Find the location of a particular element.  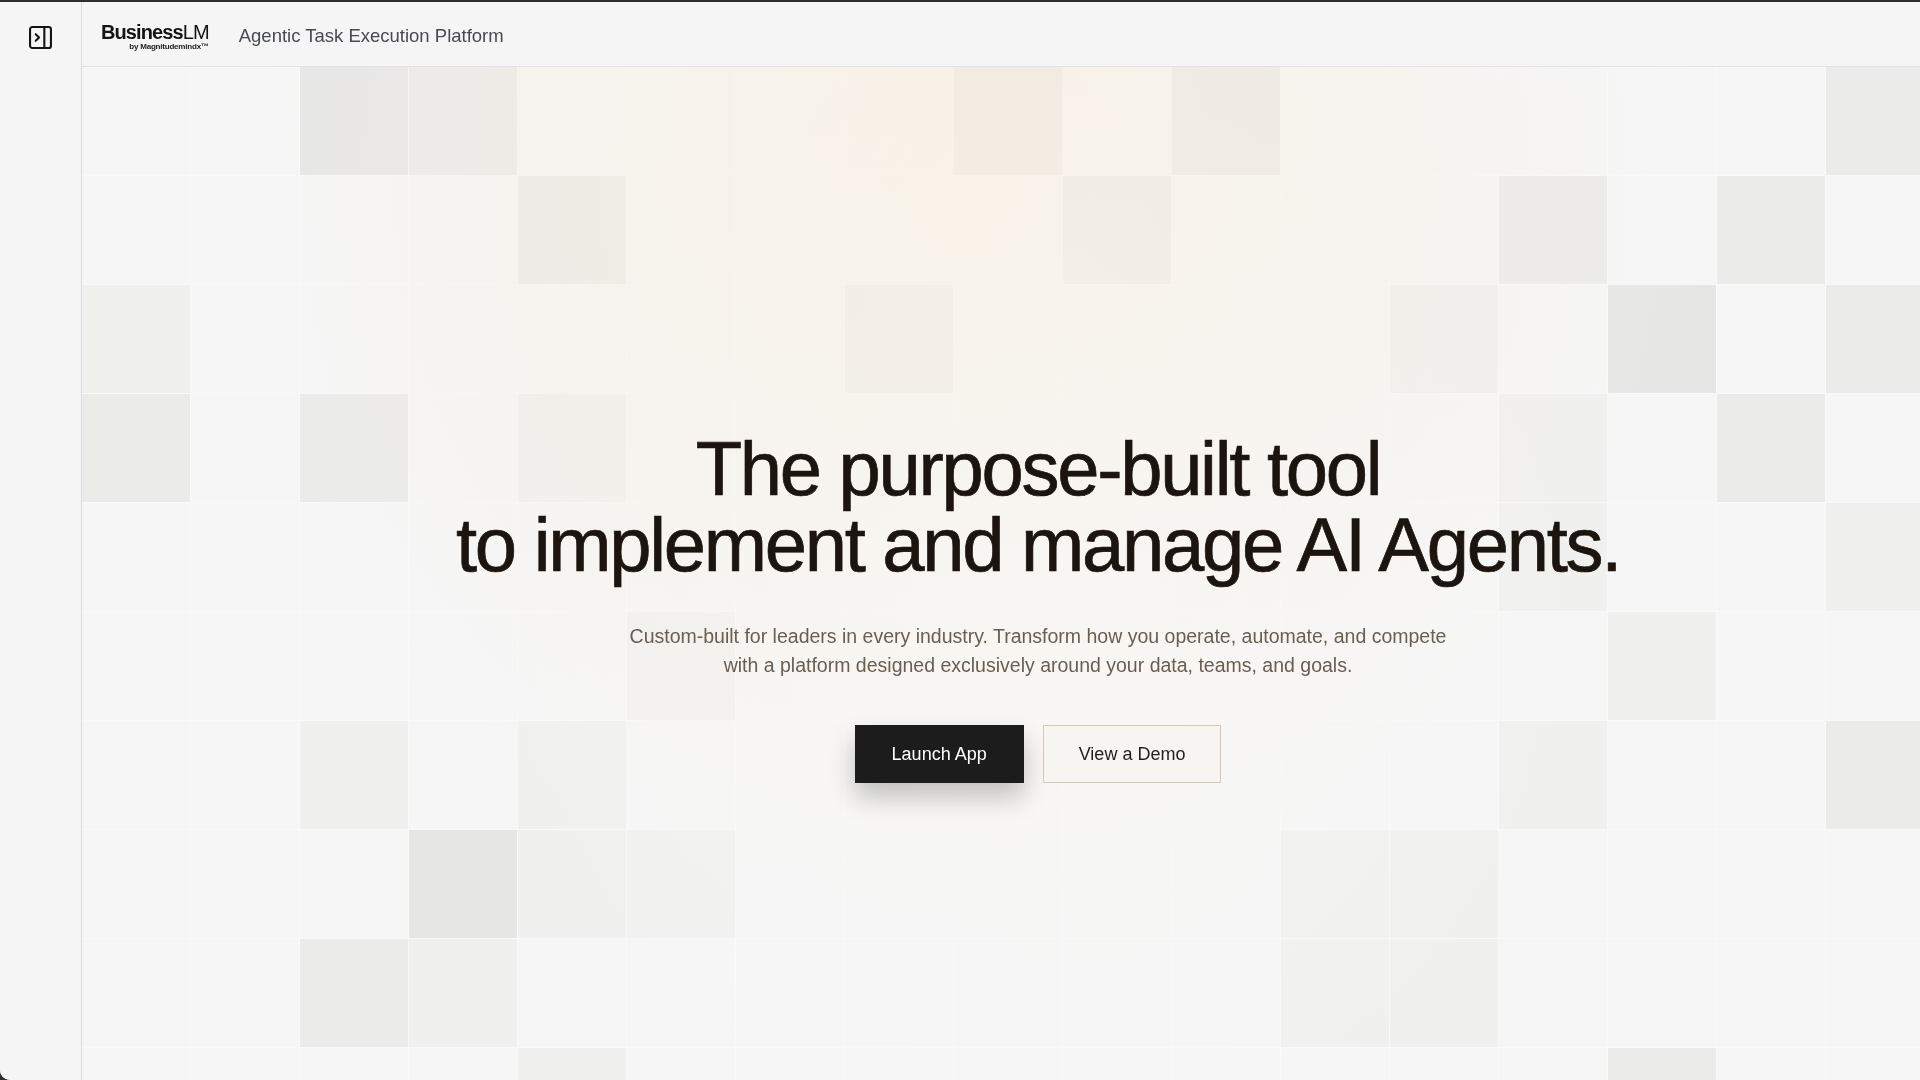

logo-wordmark: BusinessLM is located at coordinates (155, 32).